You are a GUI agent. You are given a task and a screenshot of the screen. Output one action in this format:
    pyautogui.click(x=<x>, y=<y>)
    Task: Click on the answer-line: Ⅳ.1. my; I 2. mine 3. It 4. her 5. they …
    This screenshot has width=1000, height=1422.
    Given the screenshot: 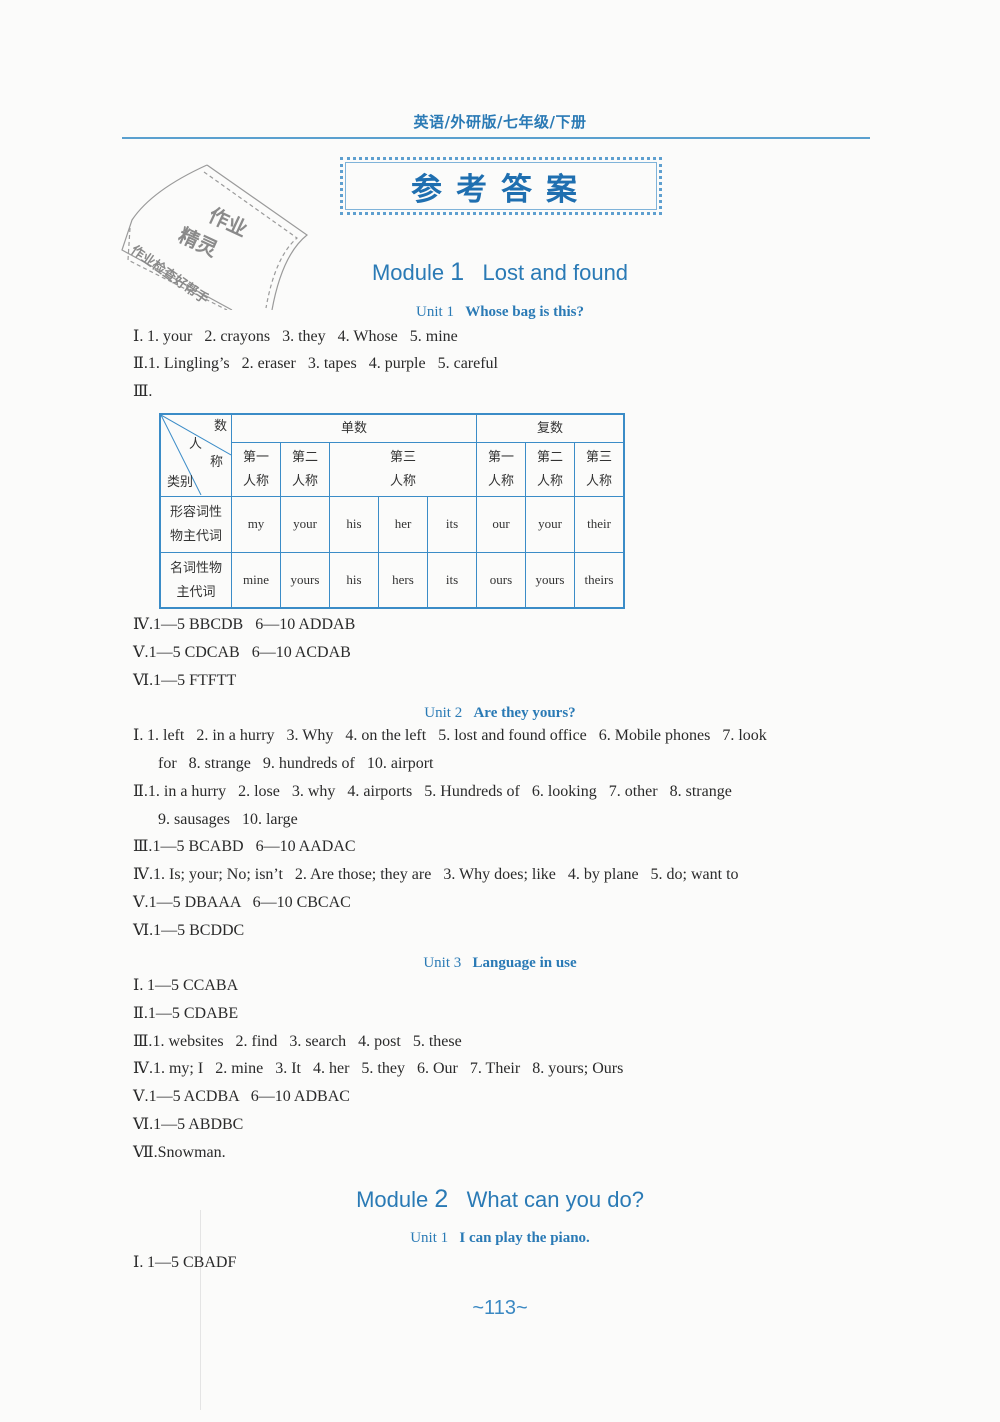 What is the action you would take?
    pyautogui.click(x=378, y=1068)
    